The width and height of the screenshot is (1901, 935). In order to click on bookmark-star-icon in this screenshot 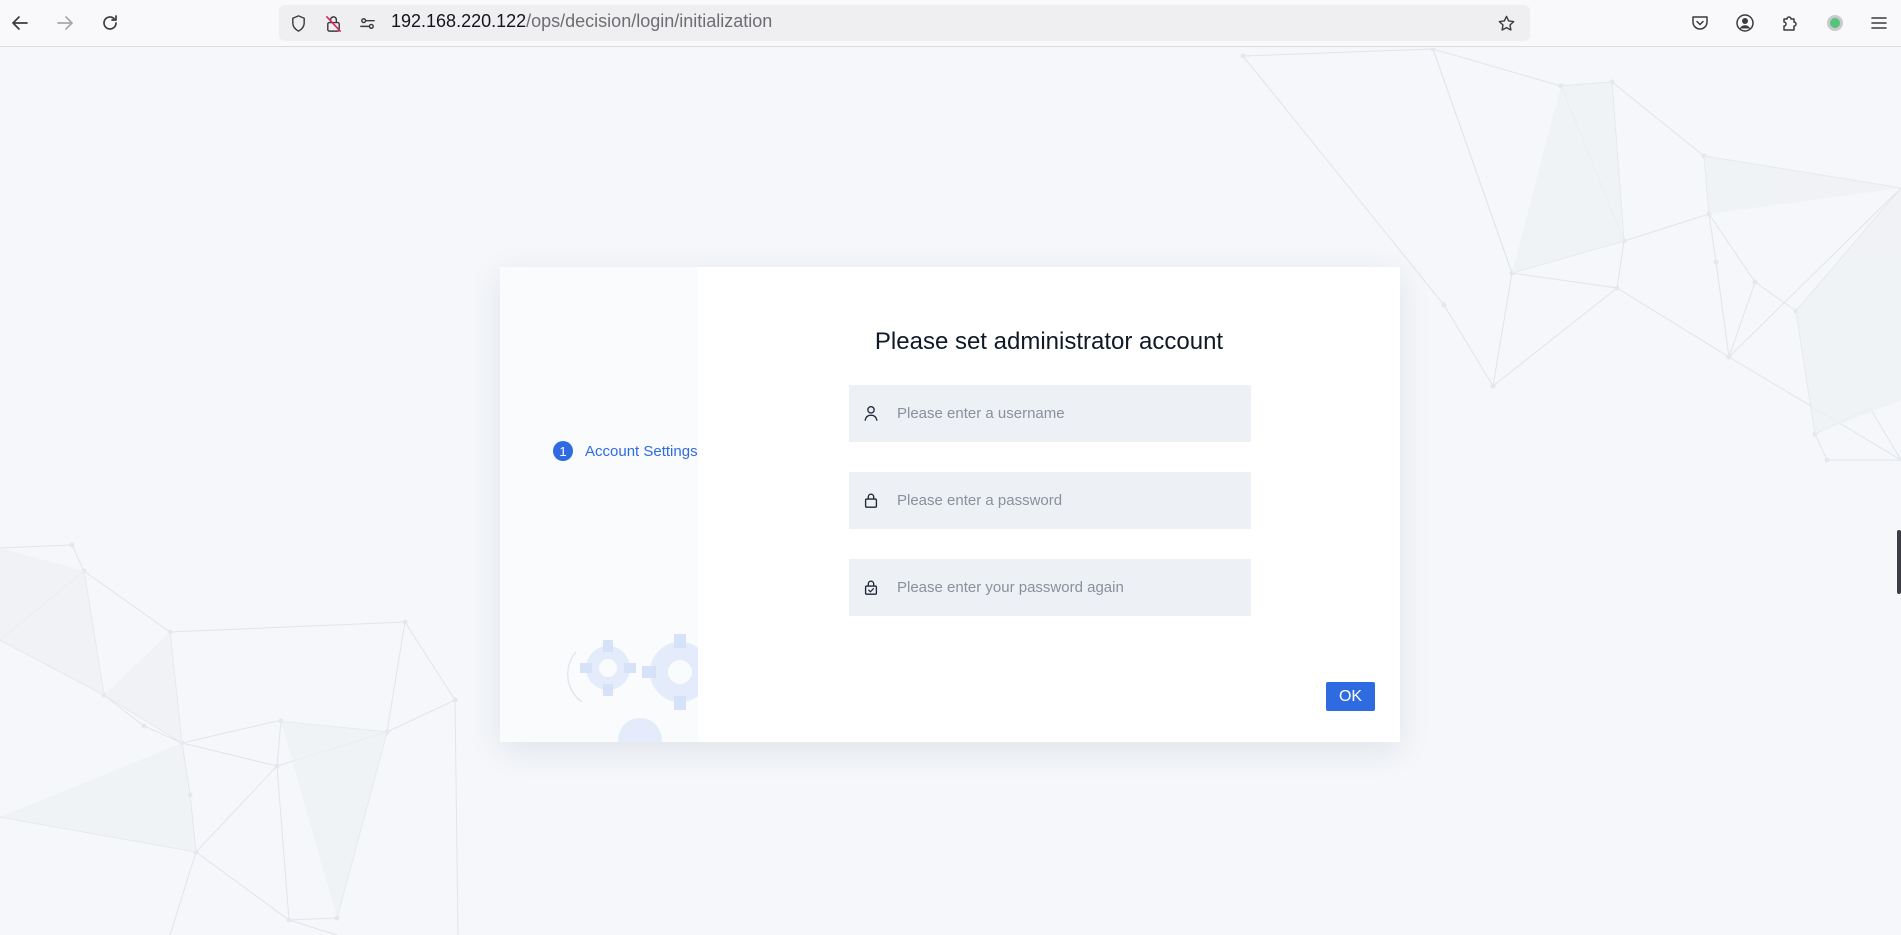, I will do `click(1506, 23)`.